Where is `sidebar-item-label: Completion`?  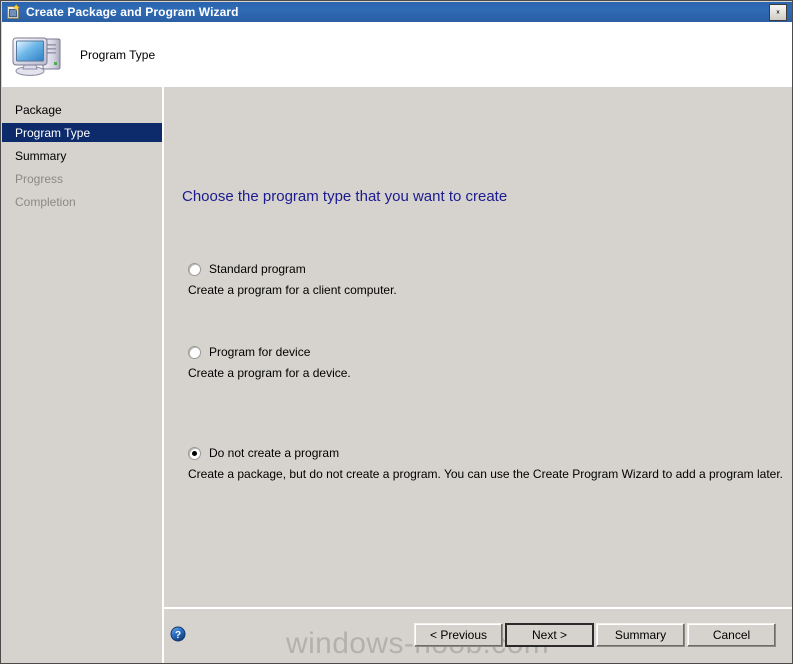
sidebar-item-label: Completion is located at coordinates (45, 201).